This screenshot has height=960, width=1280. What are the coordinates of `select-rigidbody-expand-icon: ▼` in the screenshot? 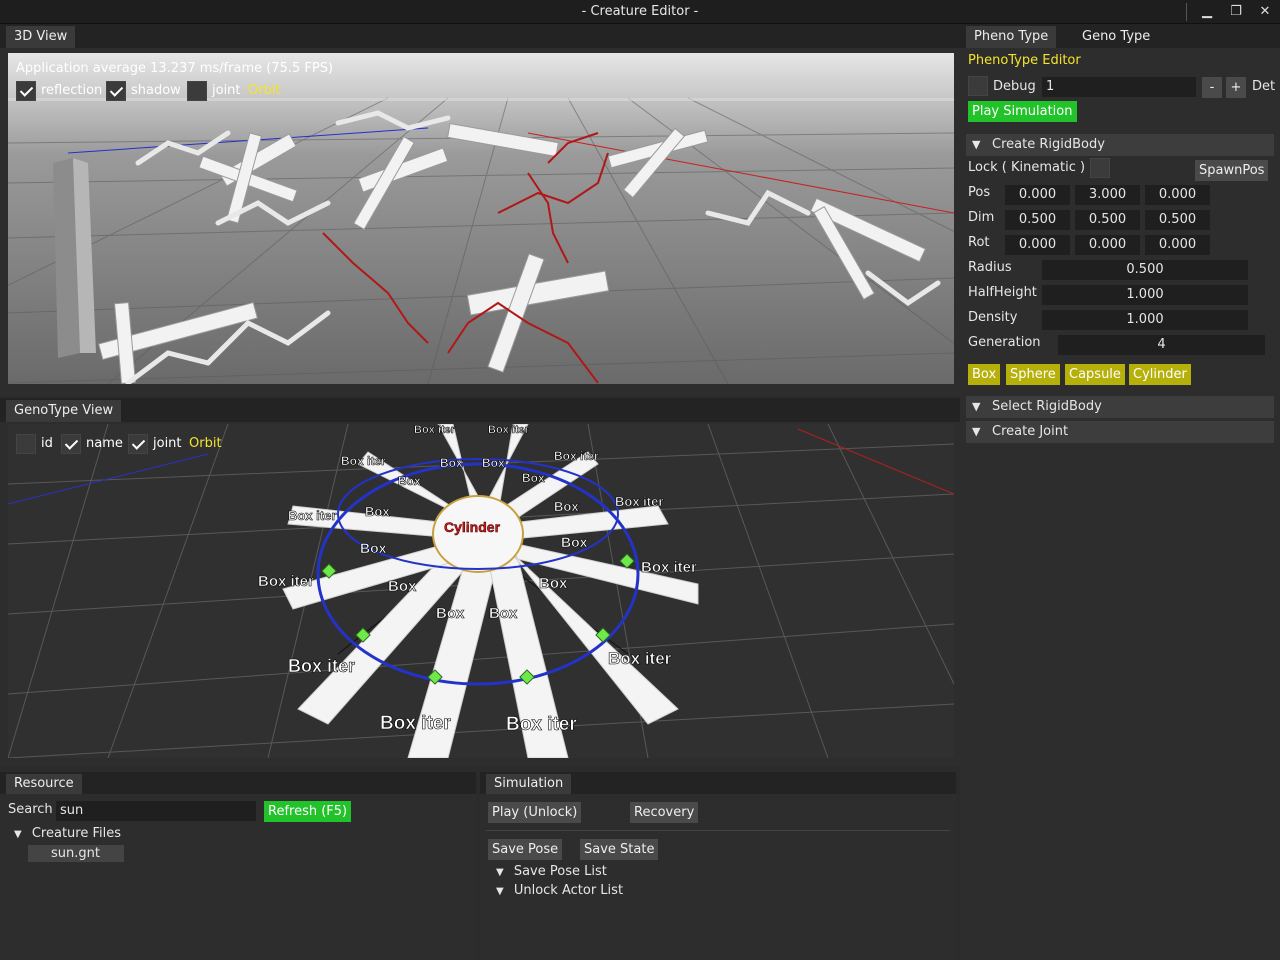 It's located at (976, 406).